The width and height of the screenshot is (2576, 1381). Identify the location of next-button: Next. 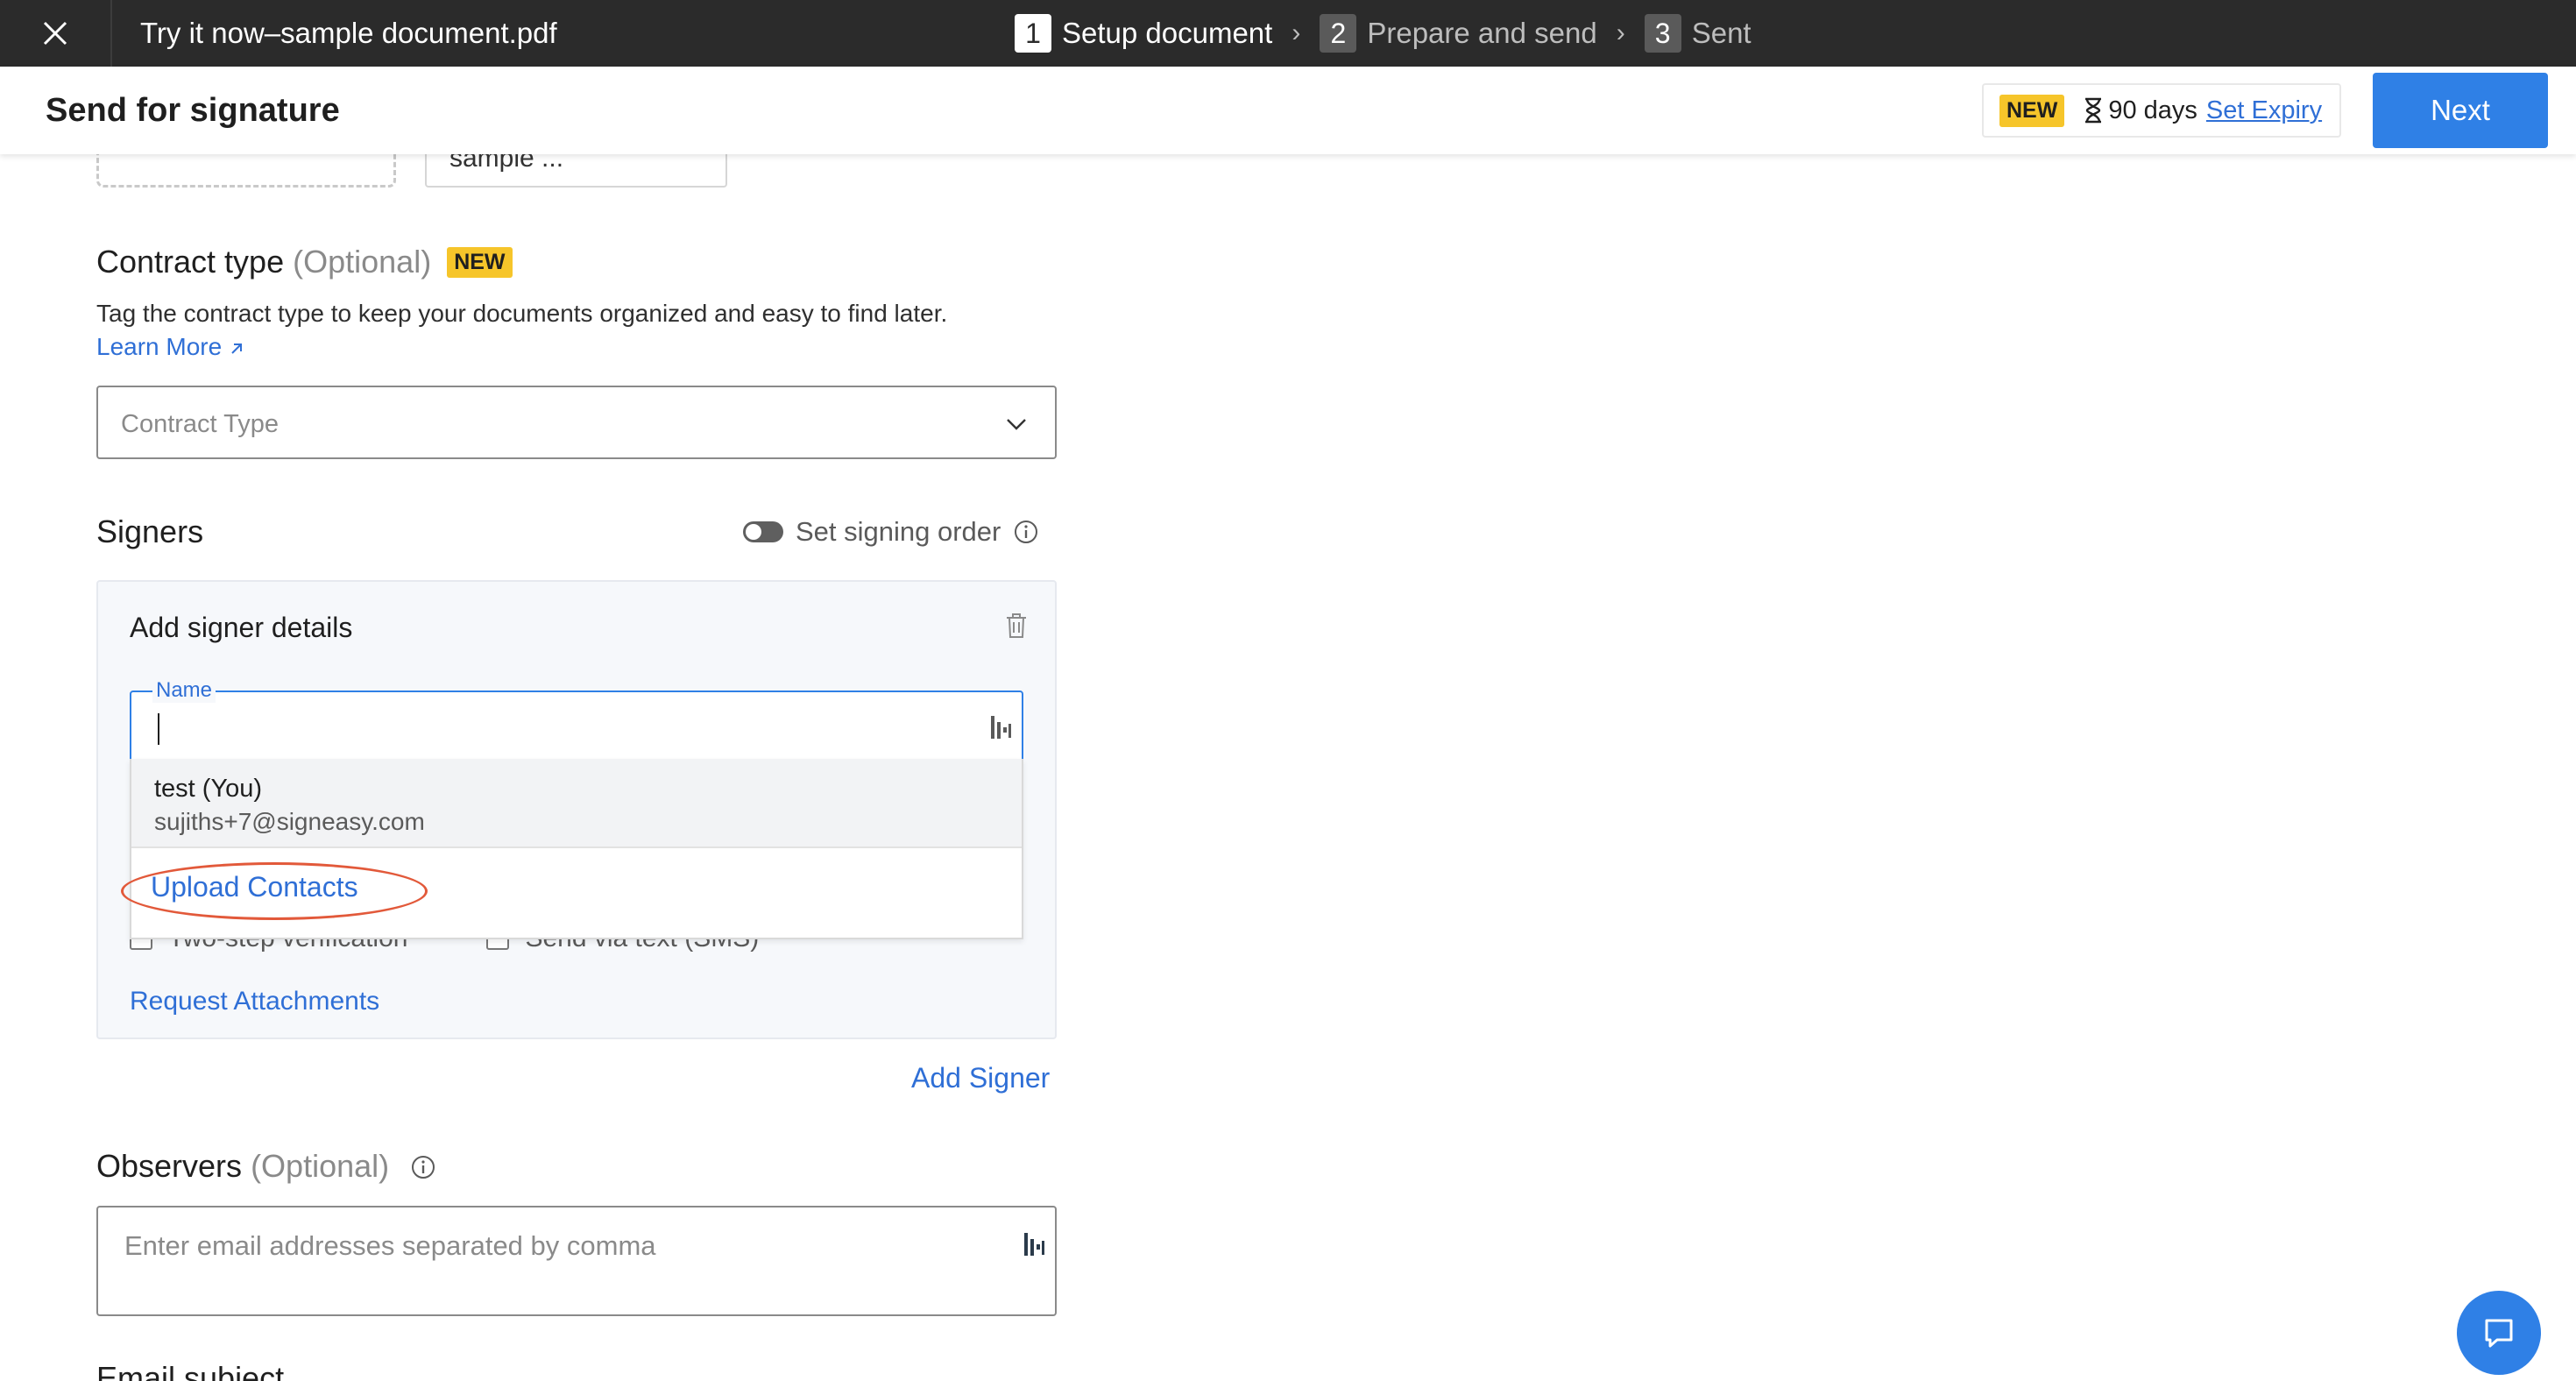
(2460, 111).